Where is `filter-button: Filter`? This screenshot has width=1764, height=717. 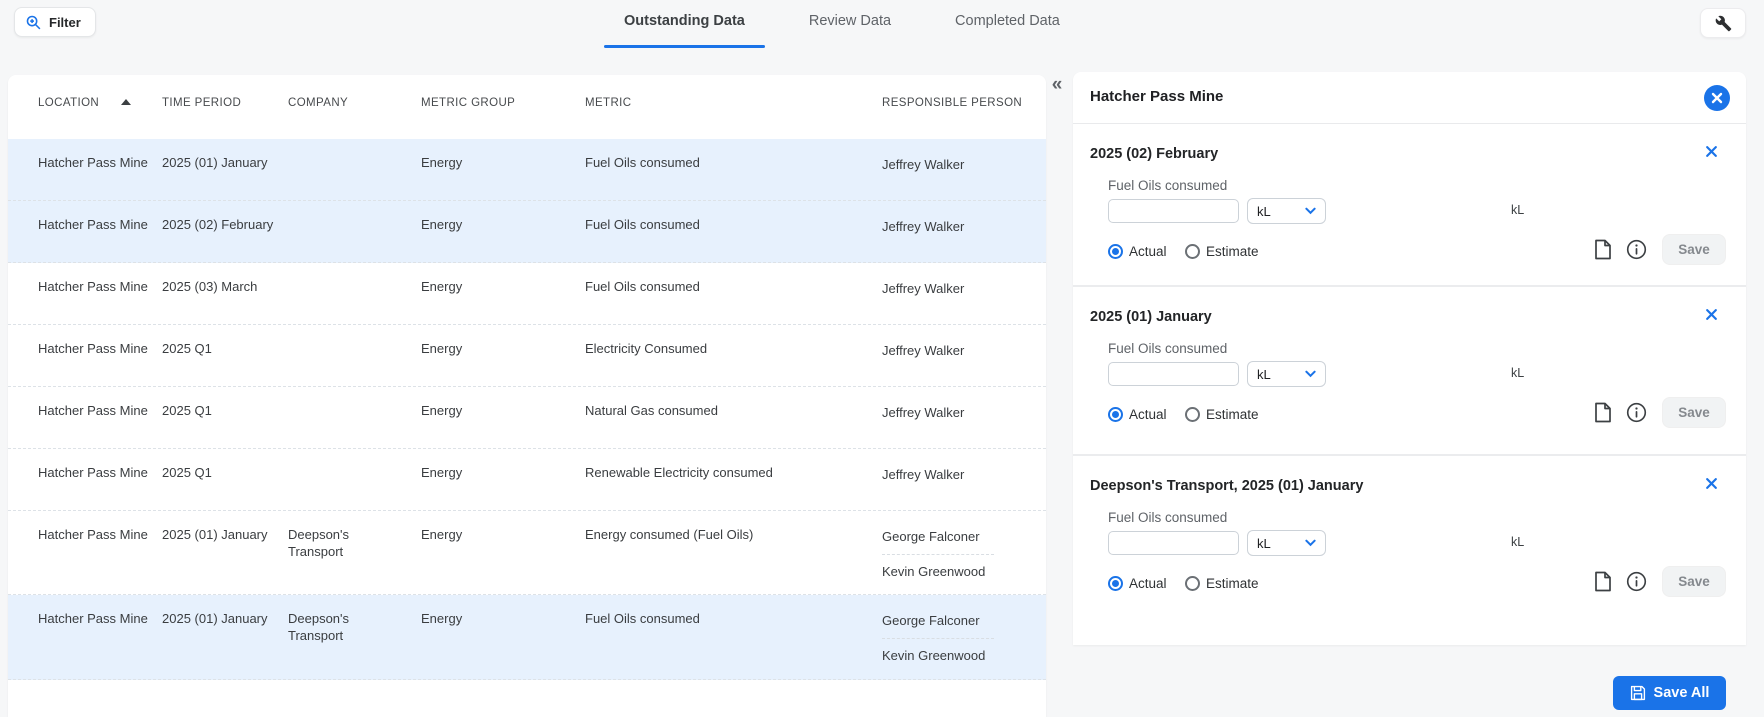 filter-button: Filter is located at coordinates (55, 22).